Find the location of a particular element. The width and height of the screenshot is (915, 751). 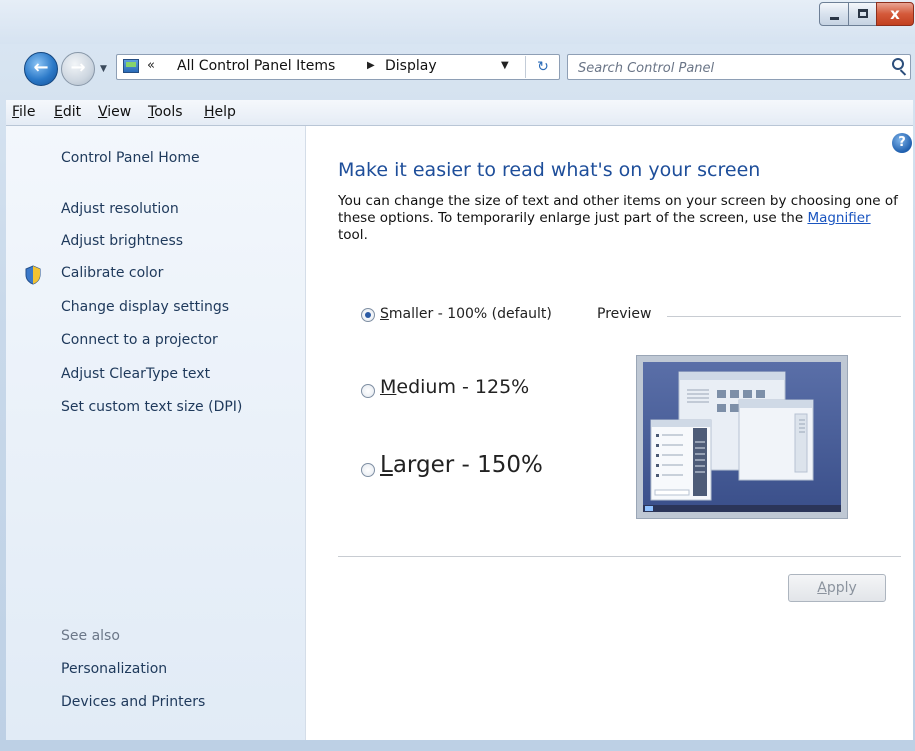

back-button: ← is located at coordinates (41, 69).